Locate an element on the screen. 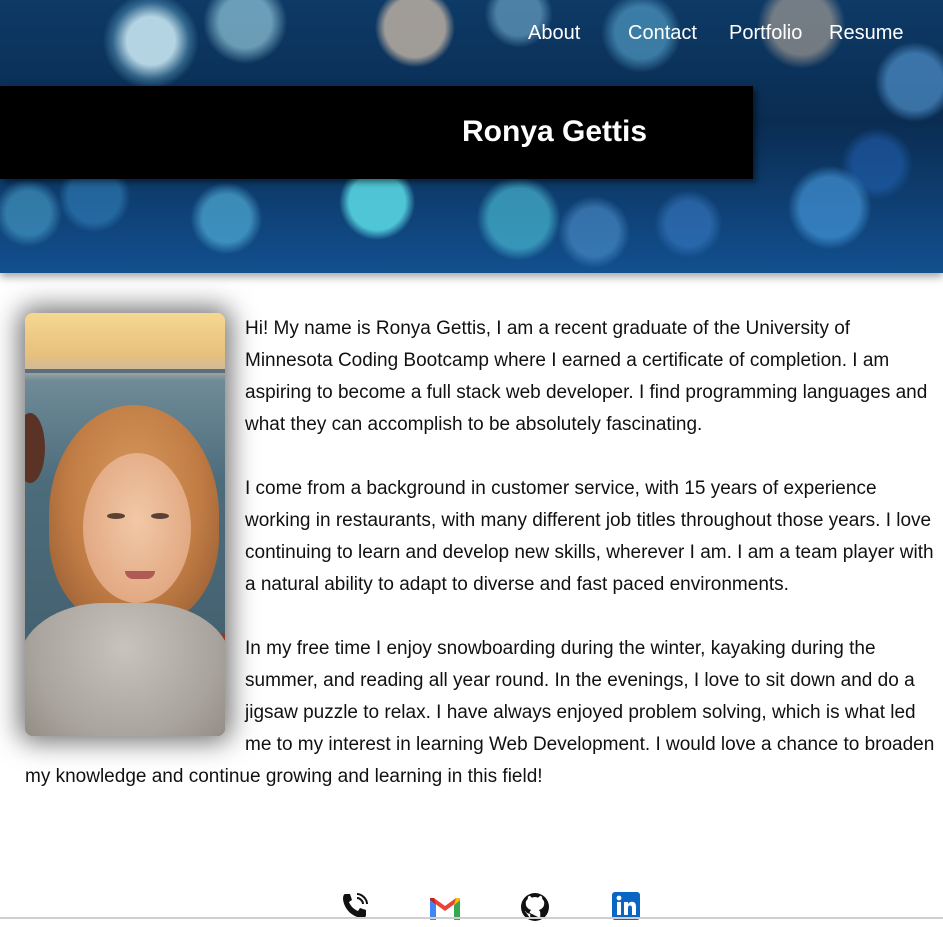  main-nav: About Contact Portfolio Resume is located at coordinates (471, 34).